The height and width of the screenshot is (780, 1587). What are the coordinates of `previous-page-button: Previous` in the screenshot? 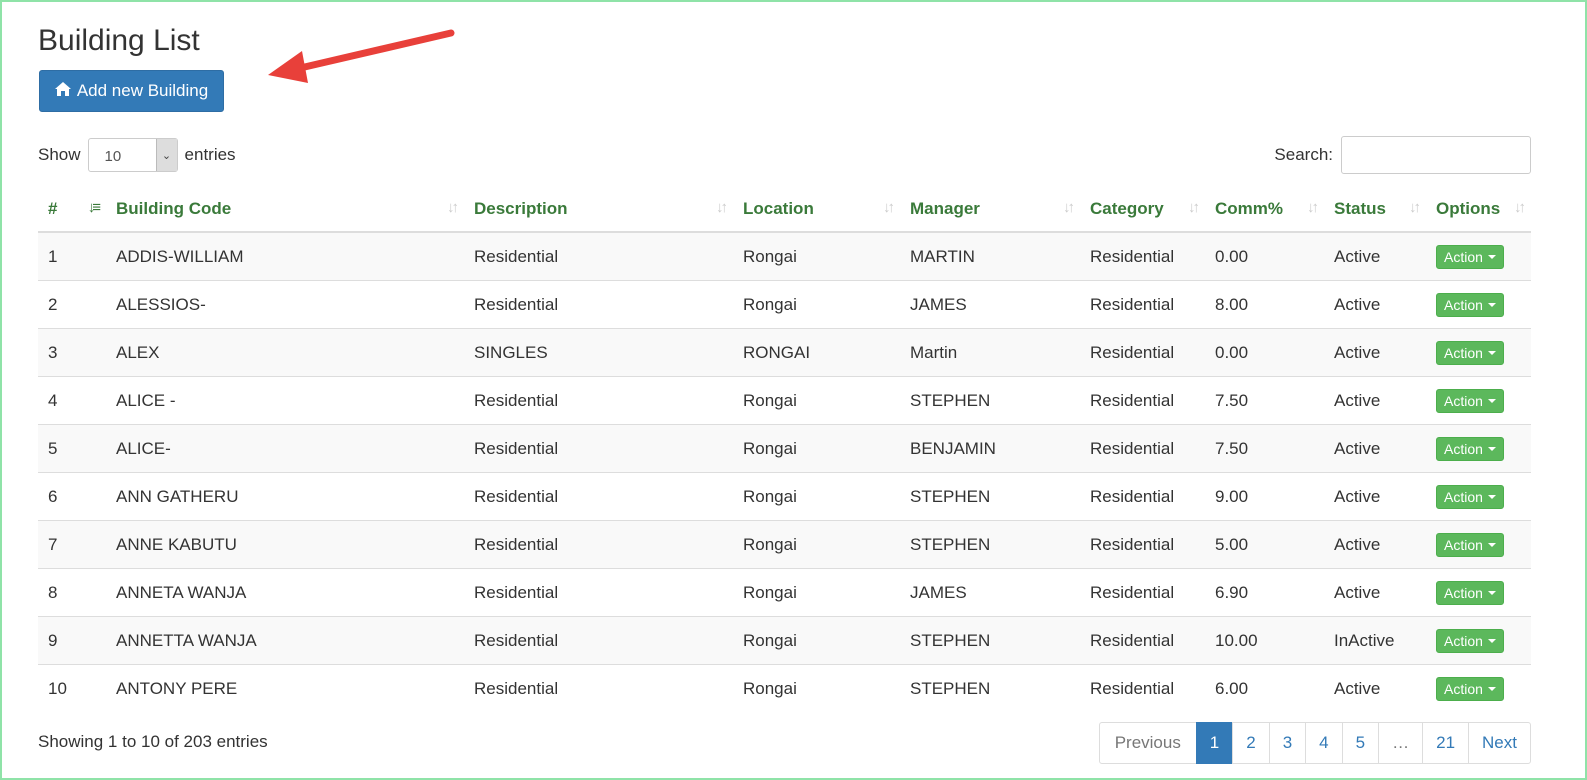 It's located at (1147, 743).